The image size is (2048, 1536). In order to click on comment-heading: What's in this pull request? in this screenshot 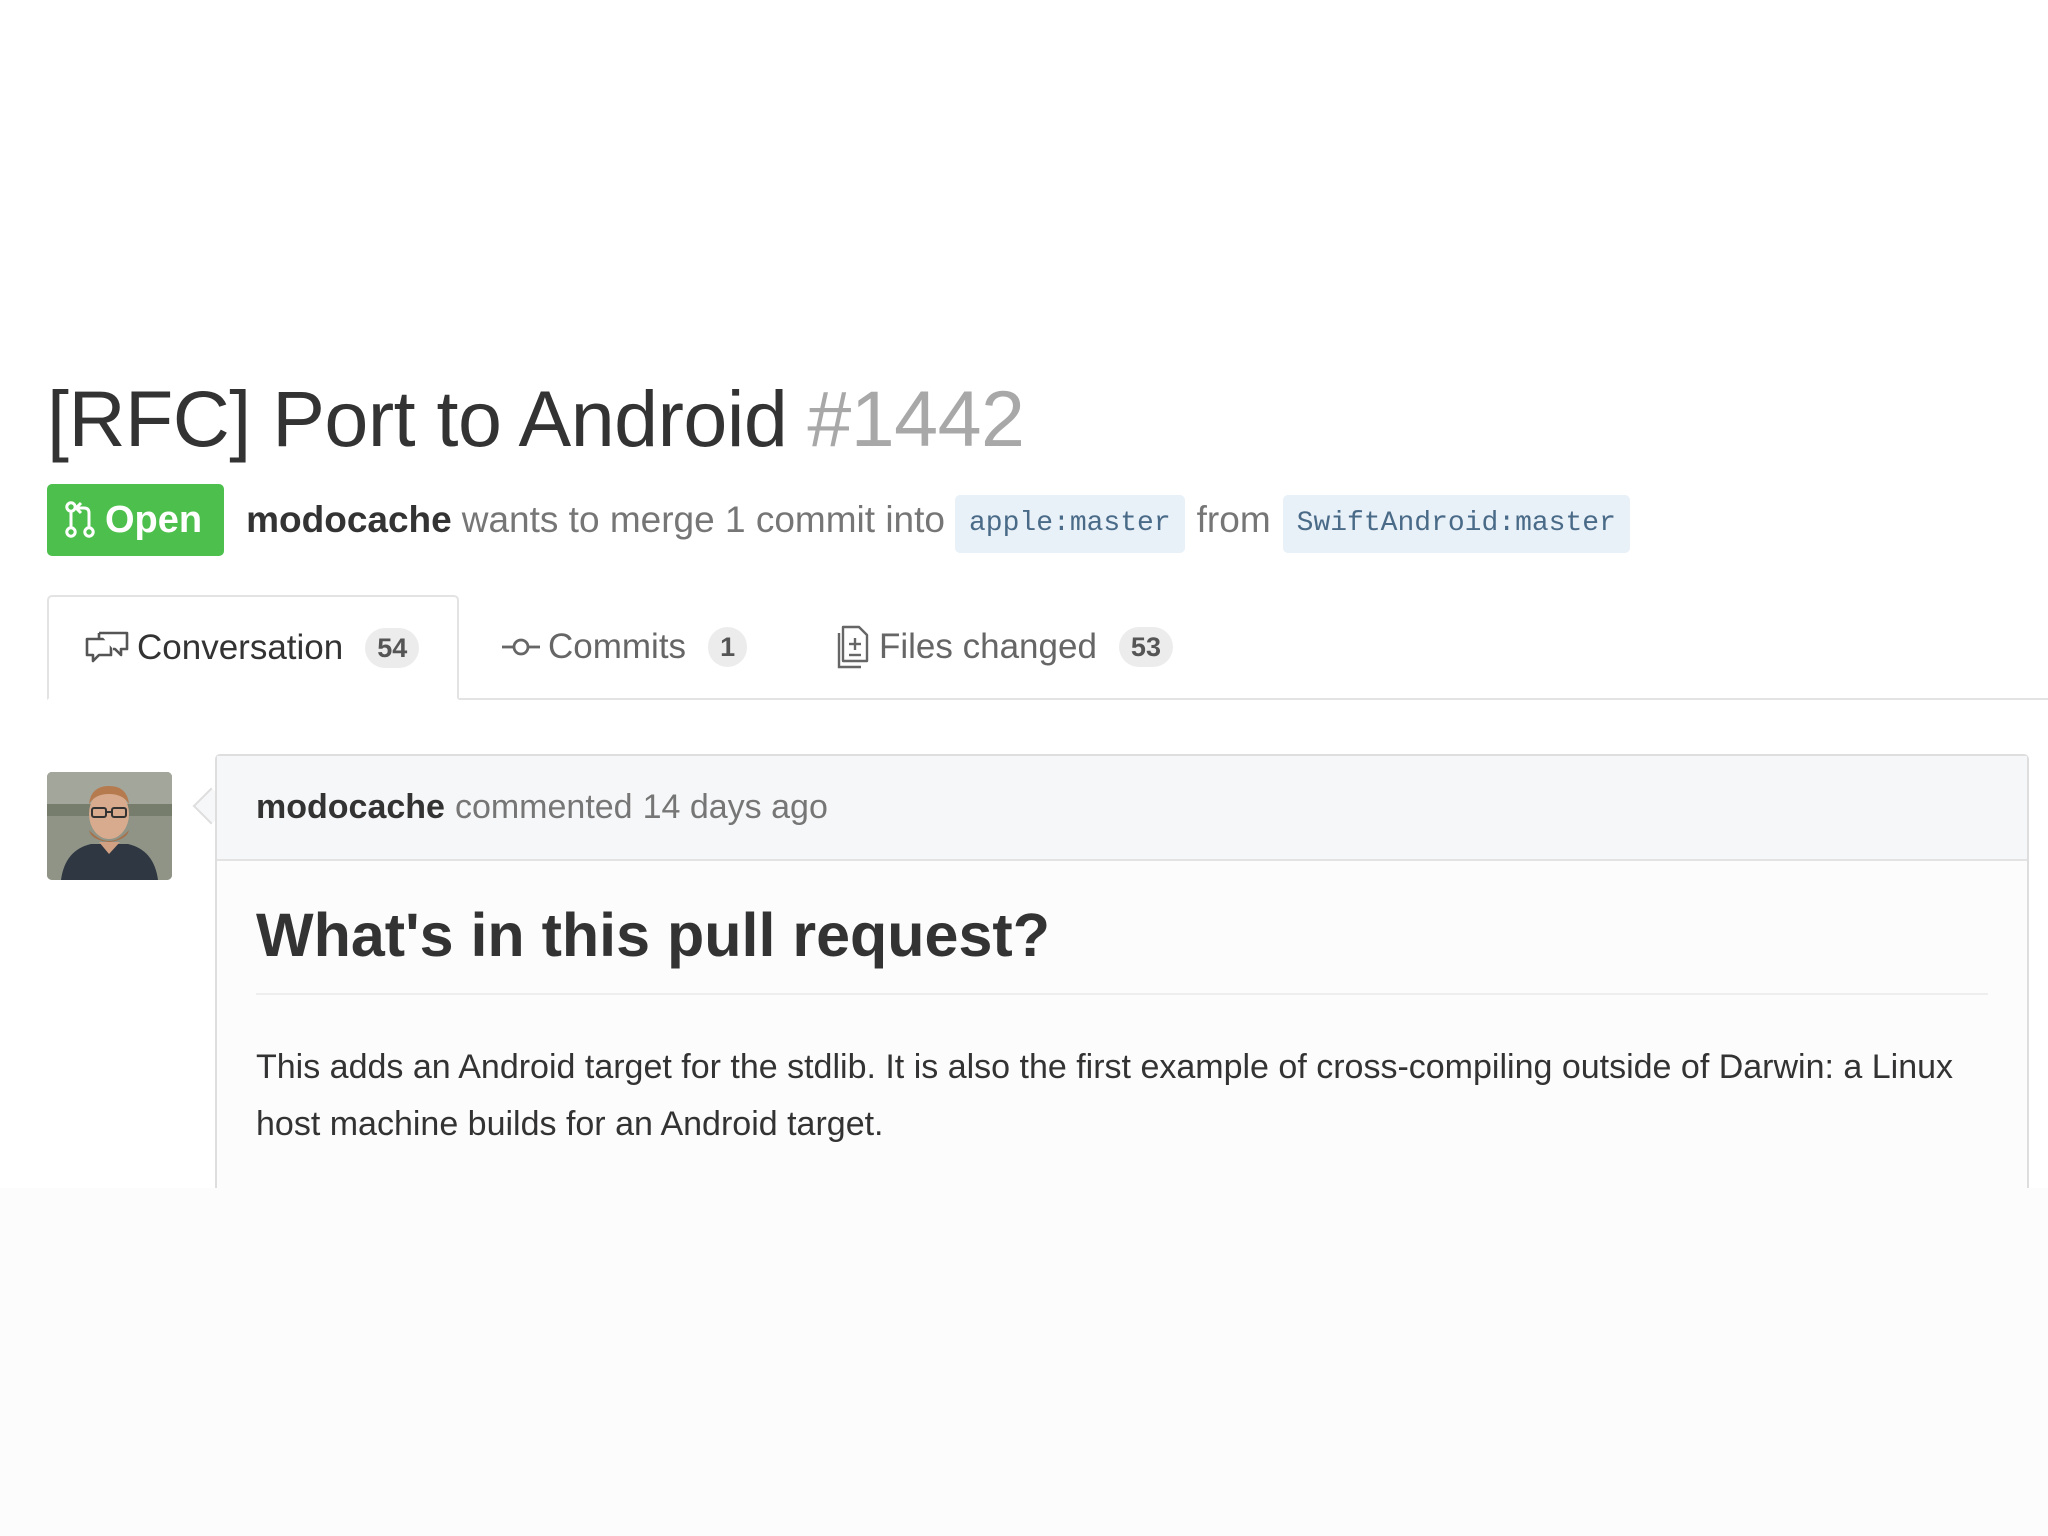, I will do `click(1122, 928)`.